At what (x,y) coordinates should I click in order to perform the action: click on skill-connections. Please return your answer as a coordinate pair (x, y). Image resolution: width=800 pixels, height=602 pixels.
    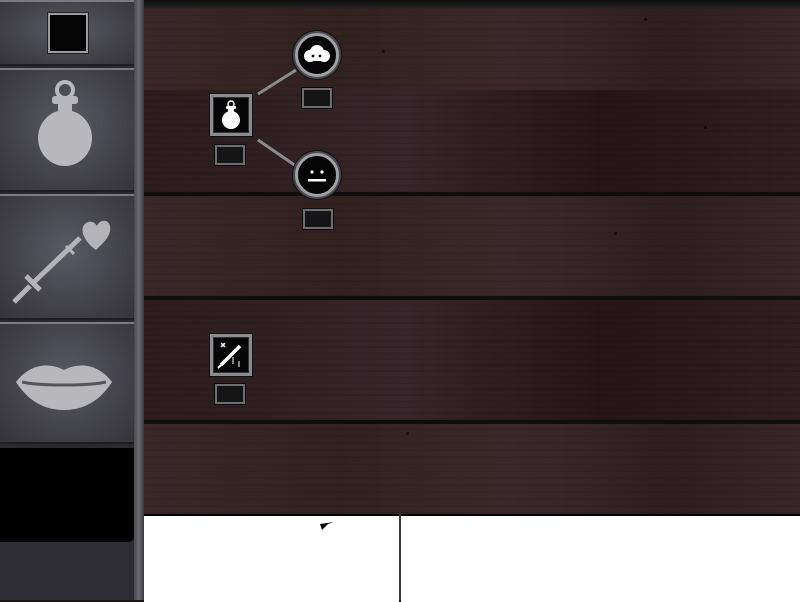
    Looking at the image, I should click on (277, 118).